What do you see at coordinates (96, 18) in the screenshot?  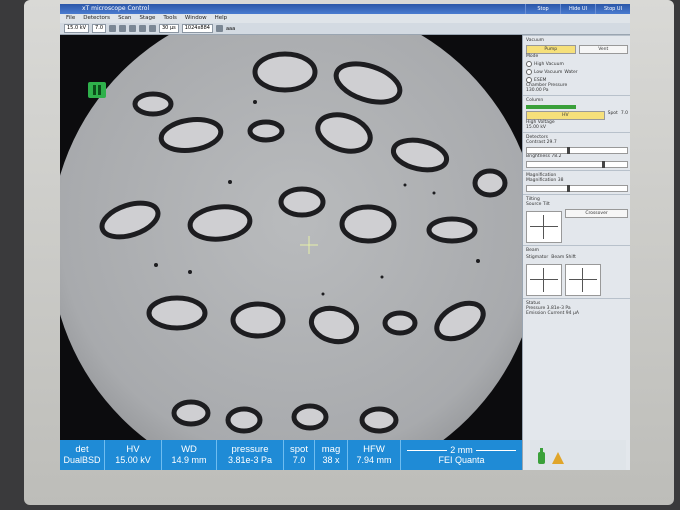 I see `menu-detectors: Detectors` at bounding box center [96, 18].